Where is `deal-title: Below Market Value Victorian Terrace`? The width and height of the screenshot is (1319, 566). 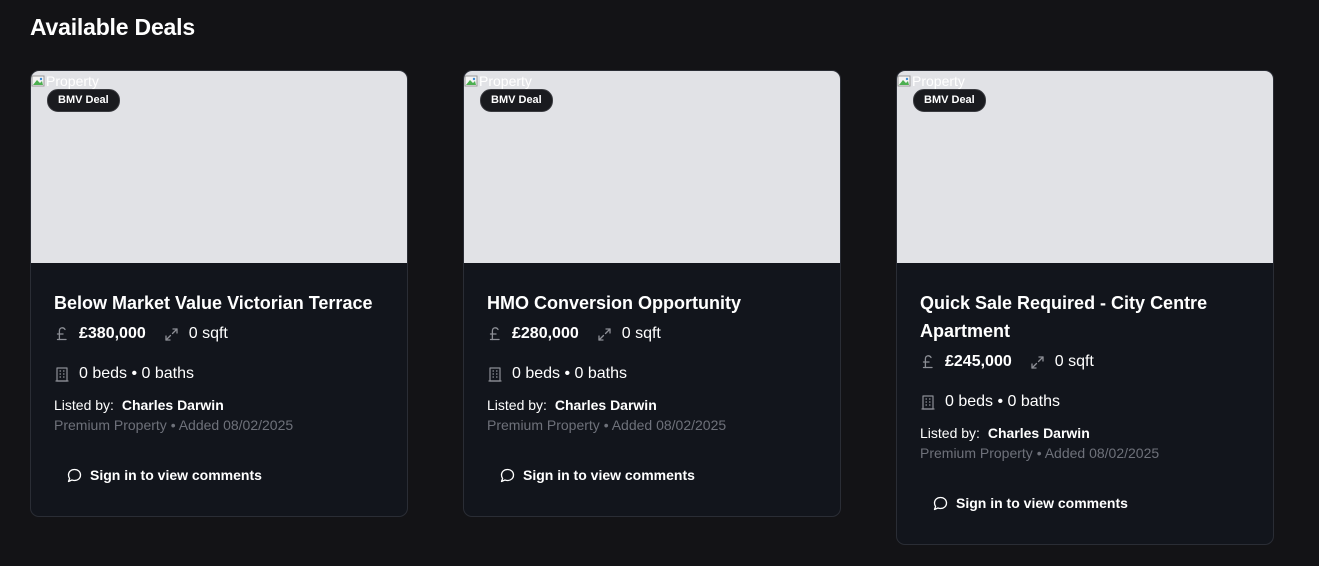
deal-title: Below Market Value Victorian Terrace is located at coordinates (219, 303).